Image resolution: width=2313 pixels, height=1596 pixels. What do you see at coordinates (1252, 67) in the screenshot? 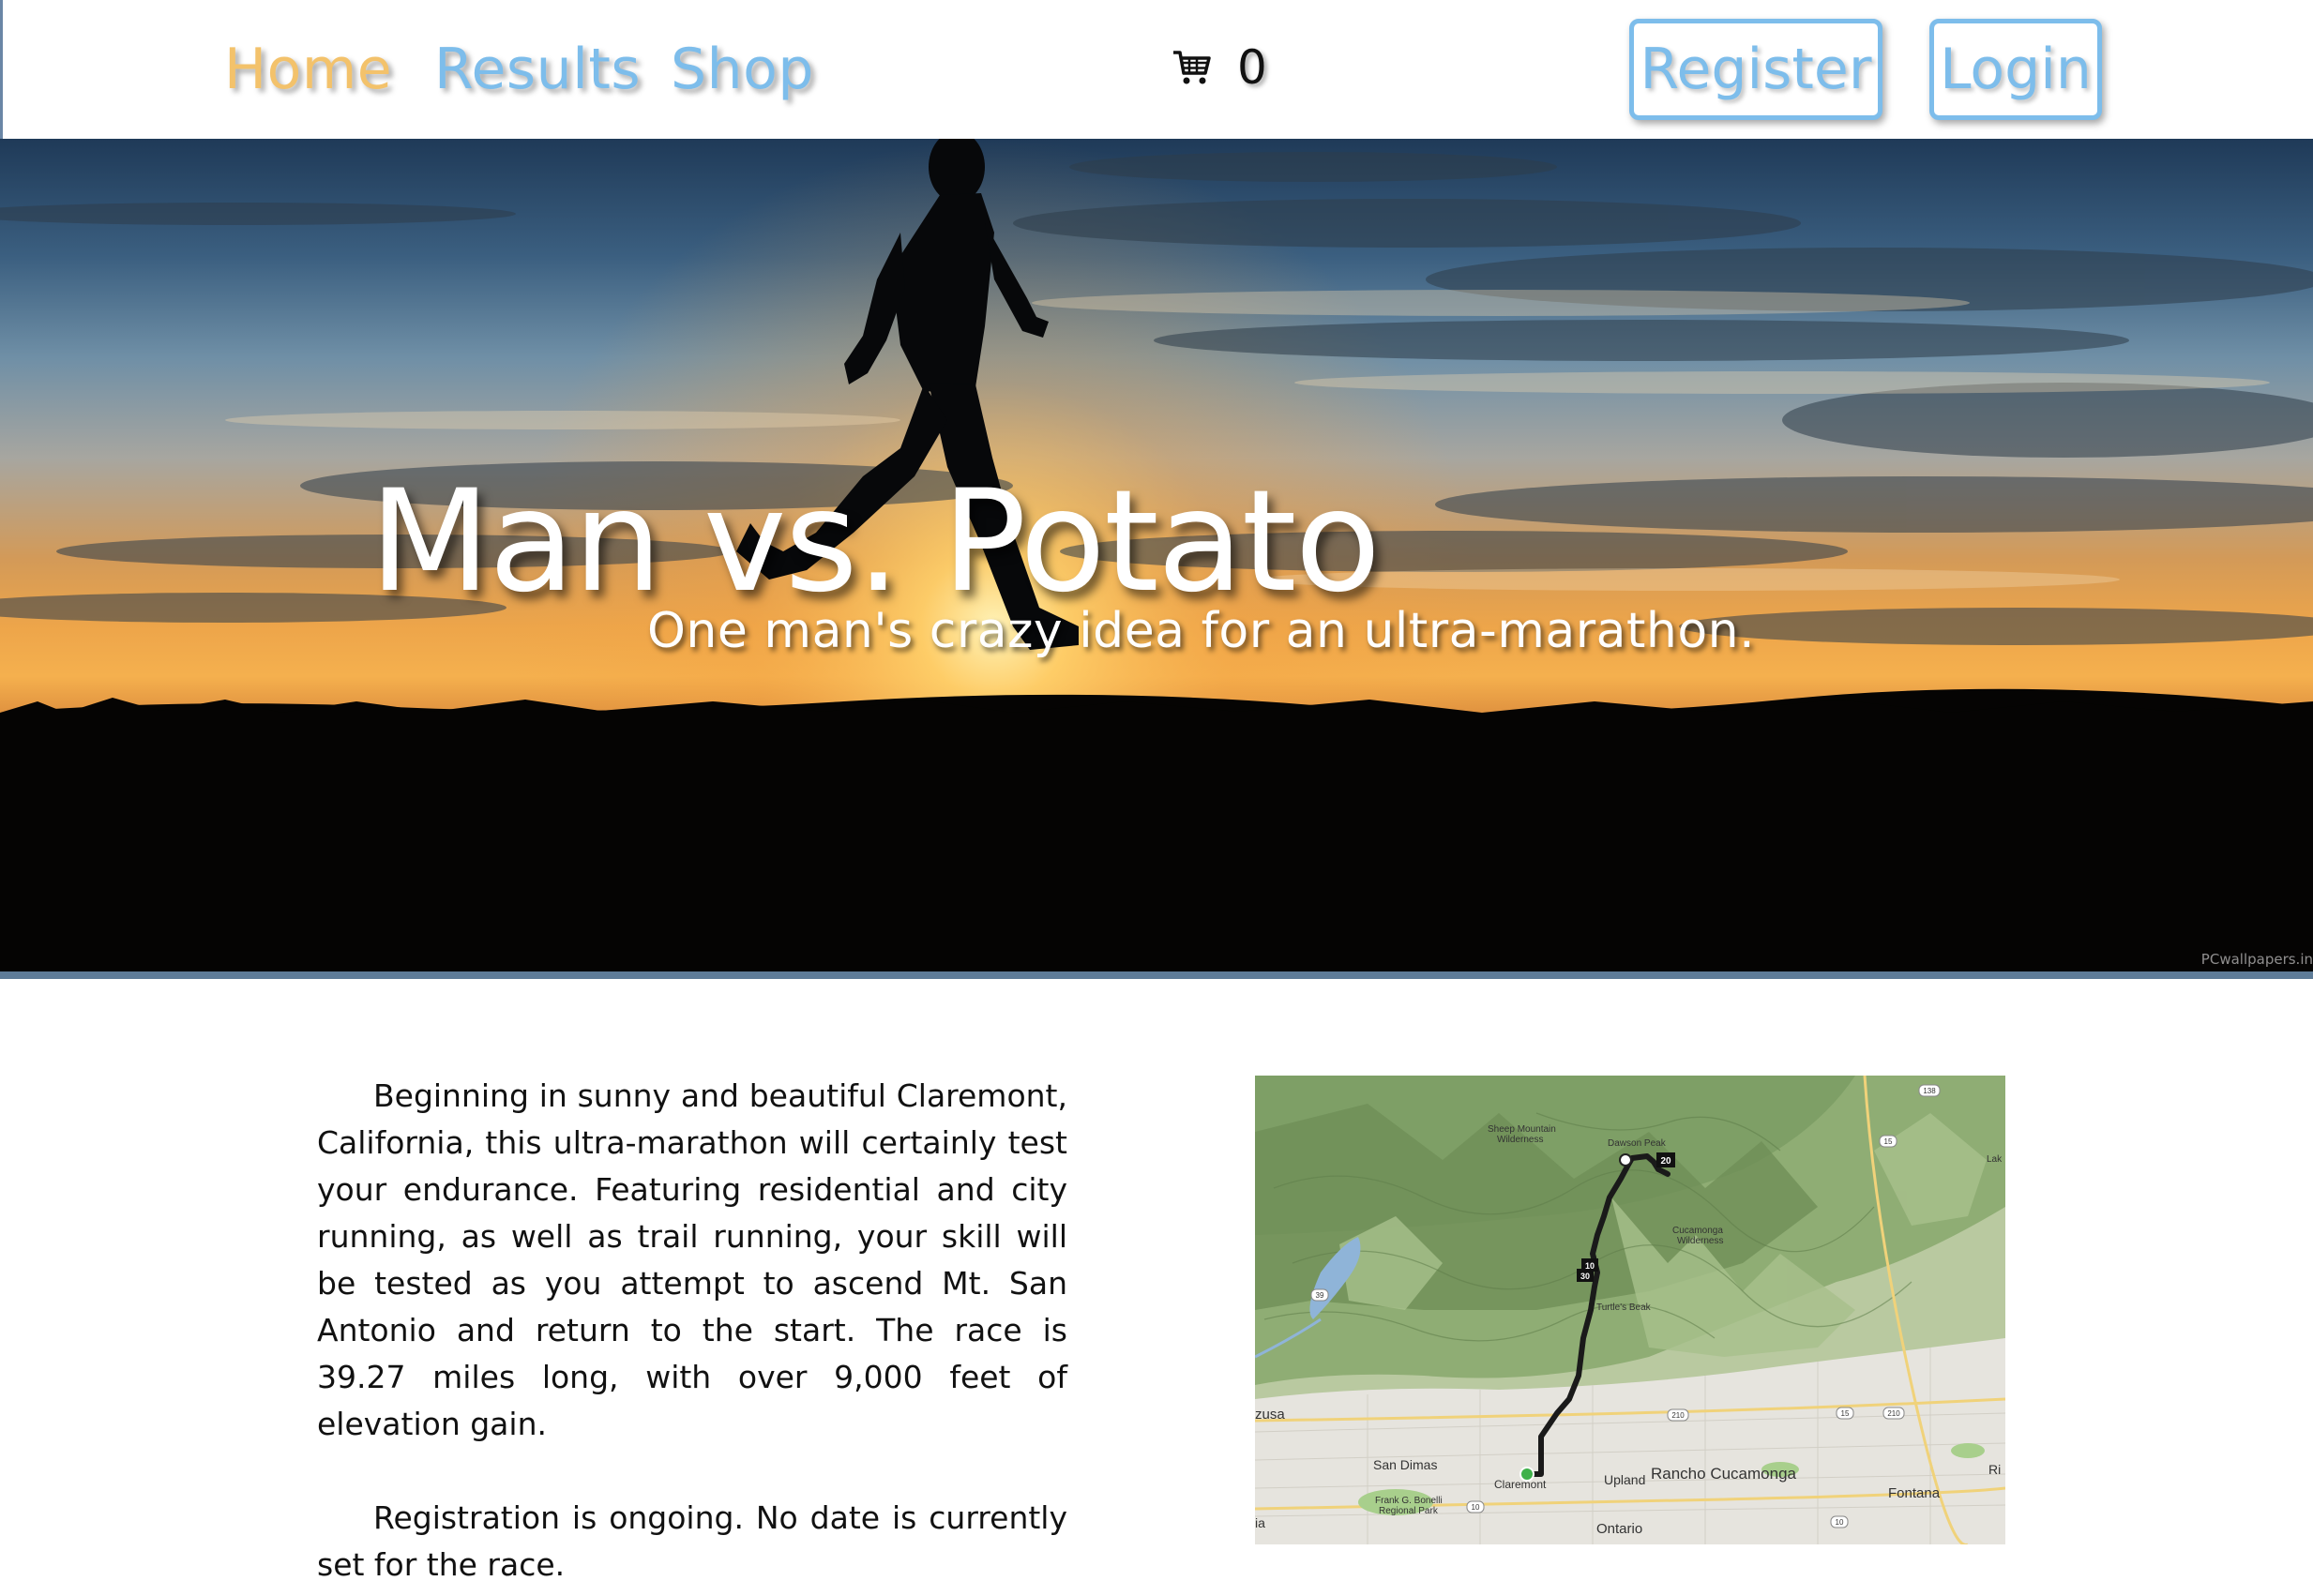
I see `cart-count: 0` at bounding box center [1252, 67].